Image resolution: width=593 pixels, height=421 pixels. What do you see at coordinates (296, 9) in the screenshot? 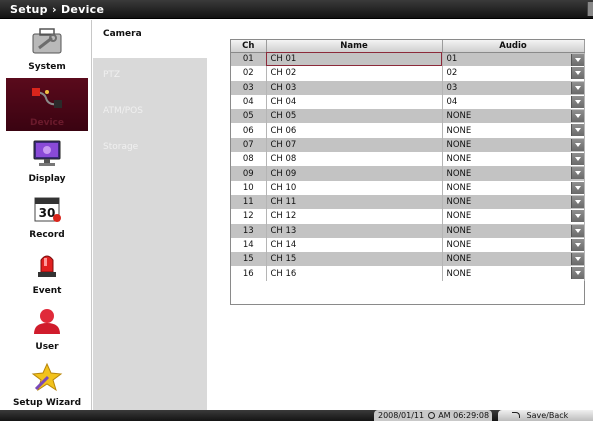
I see `title-bar: Setup › Device` at bounding box center [296, 9].